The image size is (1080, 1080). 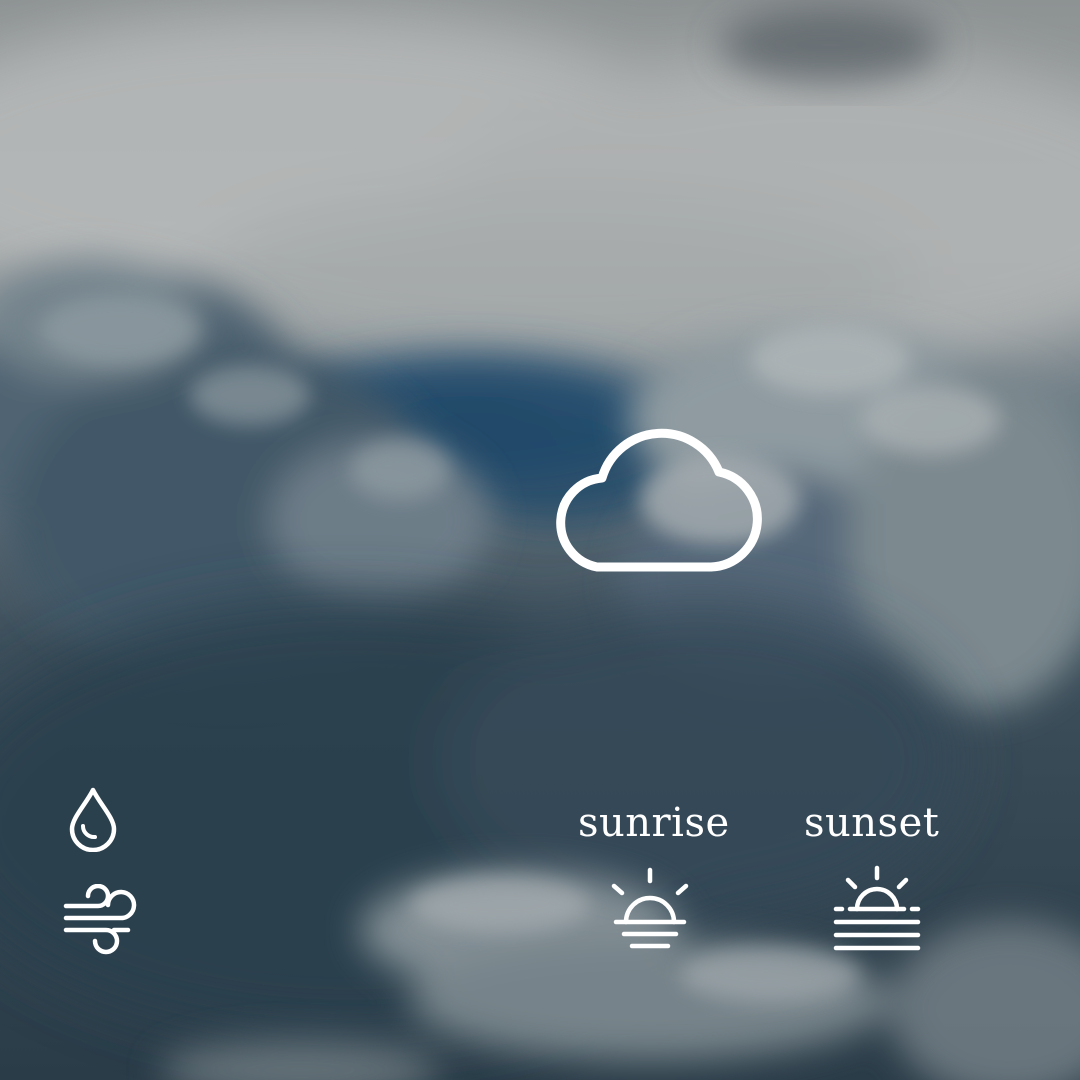 I want to click on cloud-icon, so click(x=659, y=500).